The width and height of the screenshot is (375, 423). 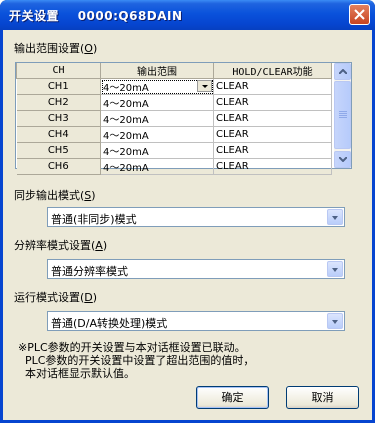 I want to click on table-row: CH5 4～20mA CLEAR, so click(x=174, y=150).